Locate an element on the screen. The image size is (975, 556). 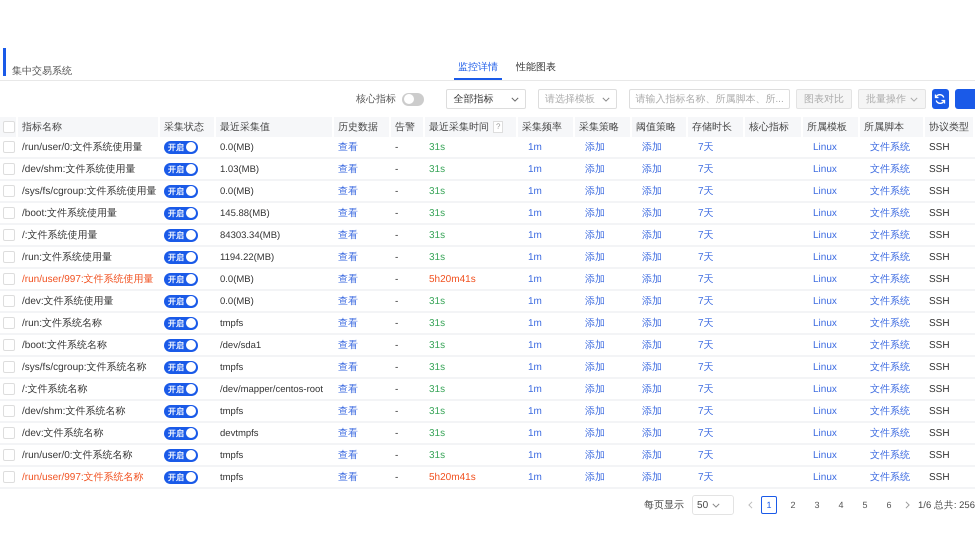
metric-select: 全部指标 is located at coordinates (486, 99).